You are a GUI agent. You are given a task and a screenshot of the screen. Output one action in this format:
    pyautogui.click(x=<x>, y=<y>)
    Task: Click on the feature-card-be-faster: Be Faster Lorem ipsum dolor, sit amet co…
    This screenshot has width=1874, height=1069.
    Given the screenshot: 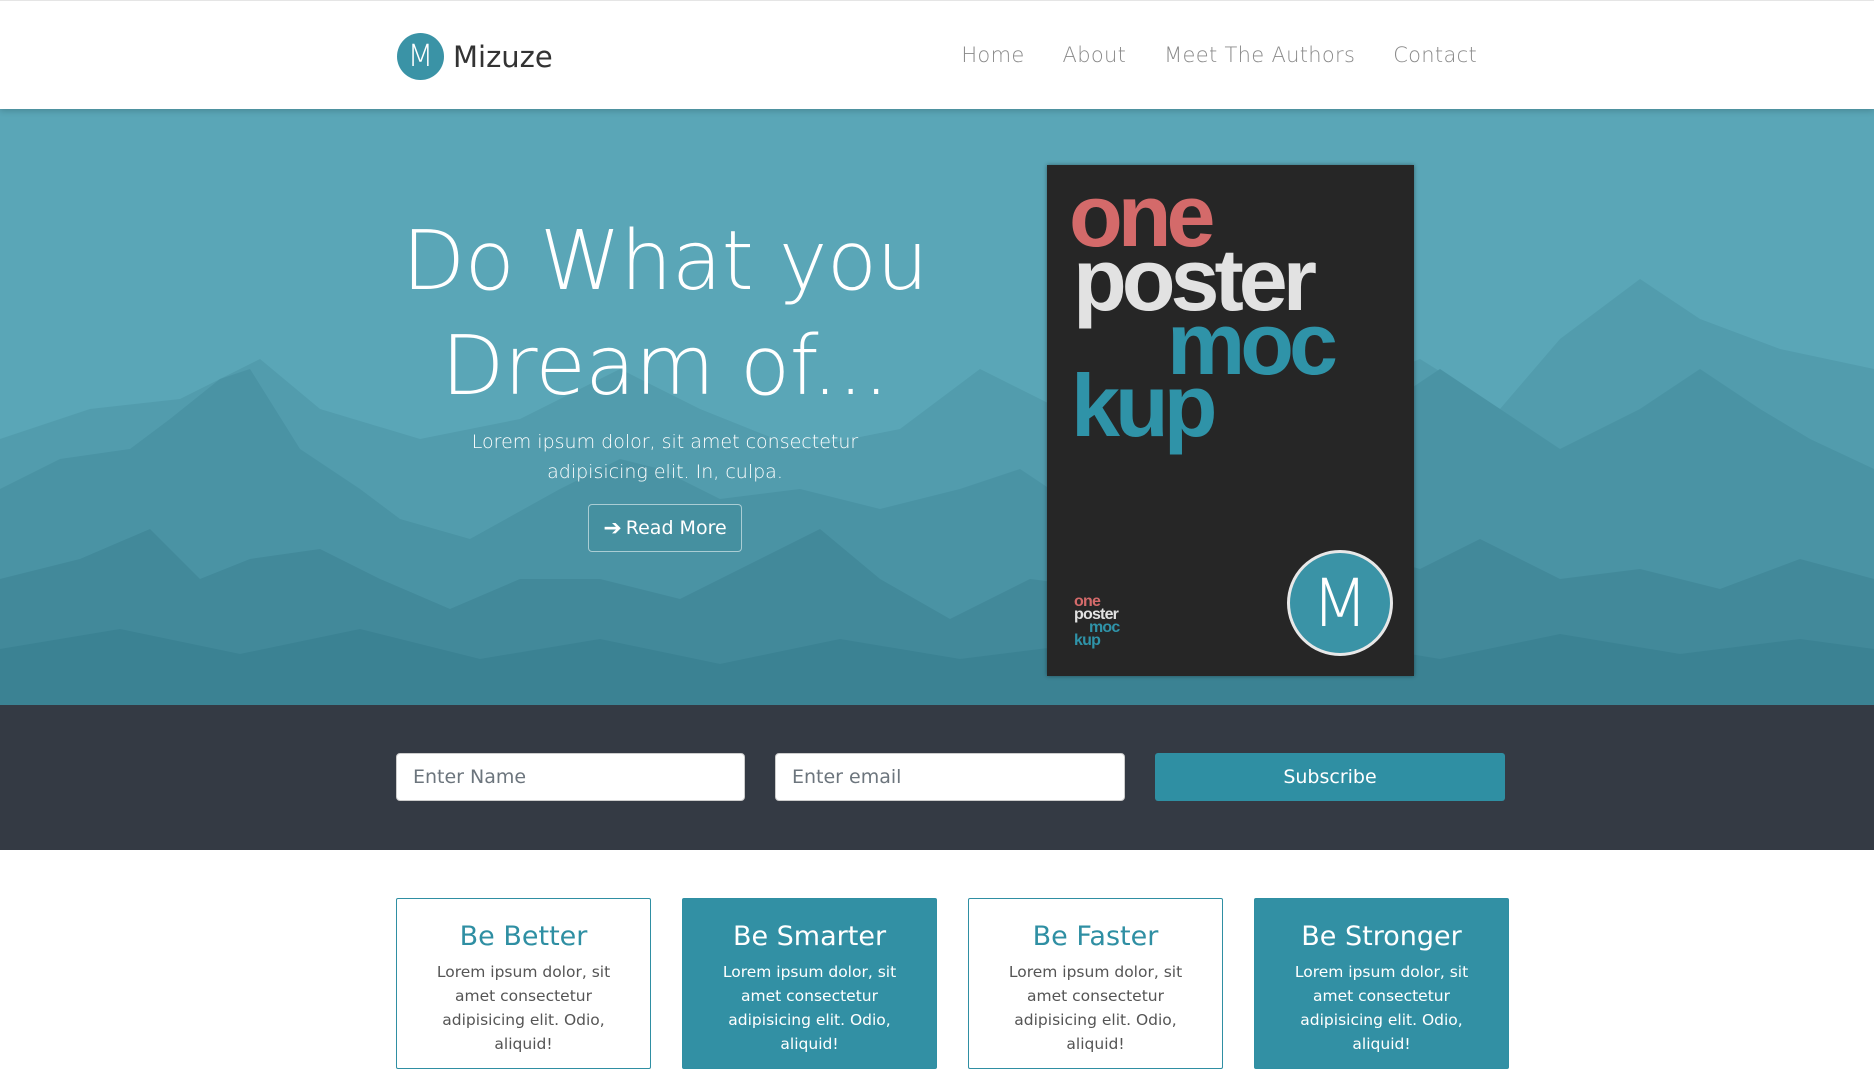 What is the action you would take?
    pyautogui.click(x=1095, y=983)
    